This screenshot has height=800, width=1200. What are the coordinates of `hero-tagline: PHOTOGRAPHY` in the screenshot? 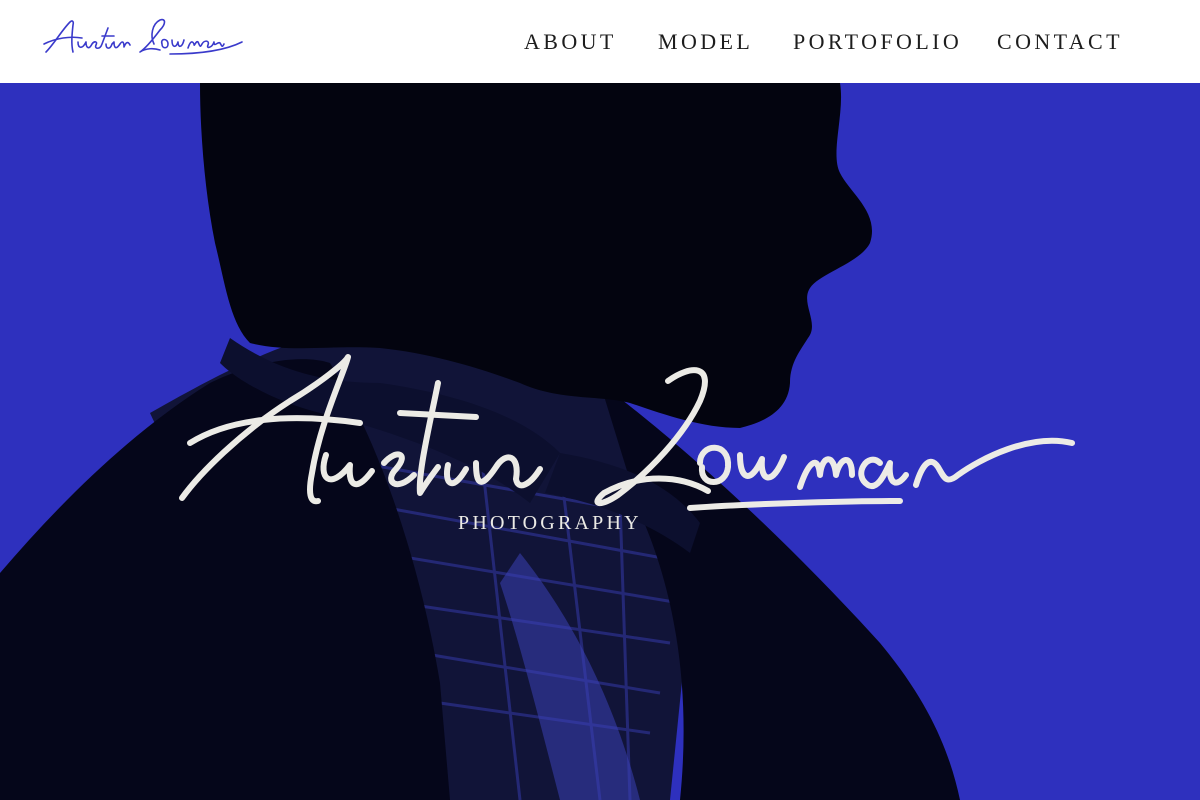 It's located at (550, 523).